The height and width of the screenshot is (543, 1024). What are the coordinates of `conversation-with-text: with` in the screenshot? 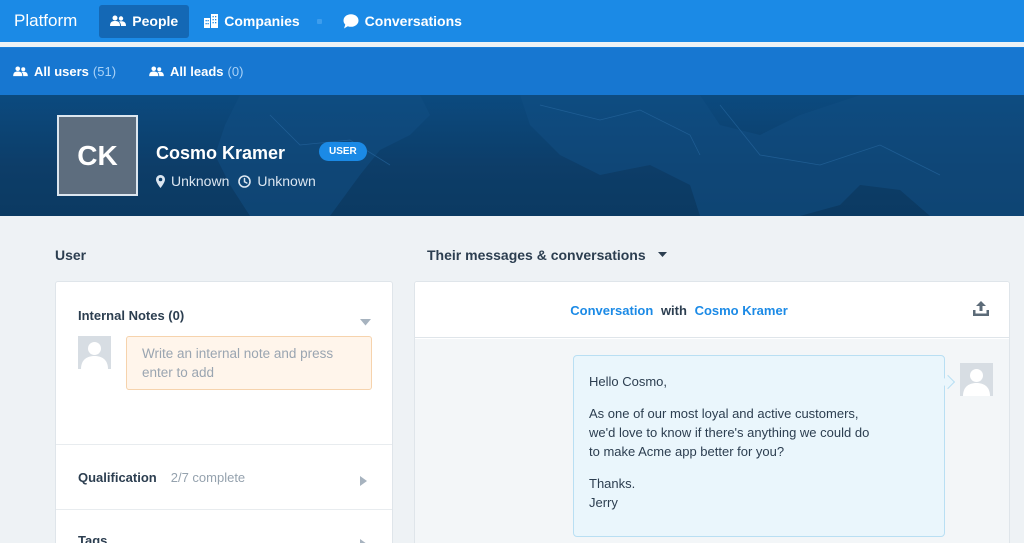 It's located at (673, 310).